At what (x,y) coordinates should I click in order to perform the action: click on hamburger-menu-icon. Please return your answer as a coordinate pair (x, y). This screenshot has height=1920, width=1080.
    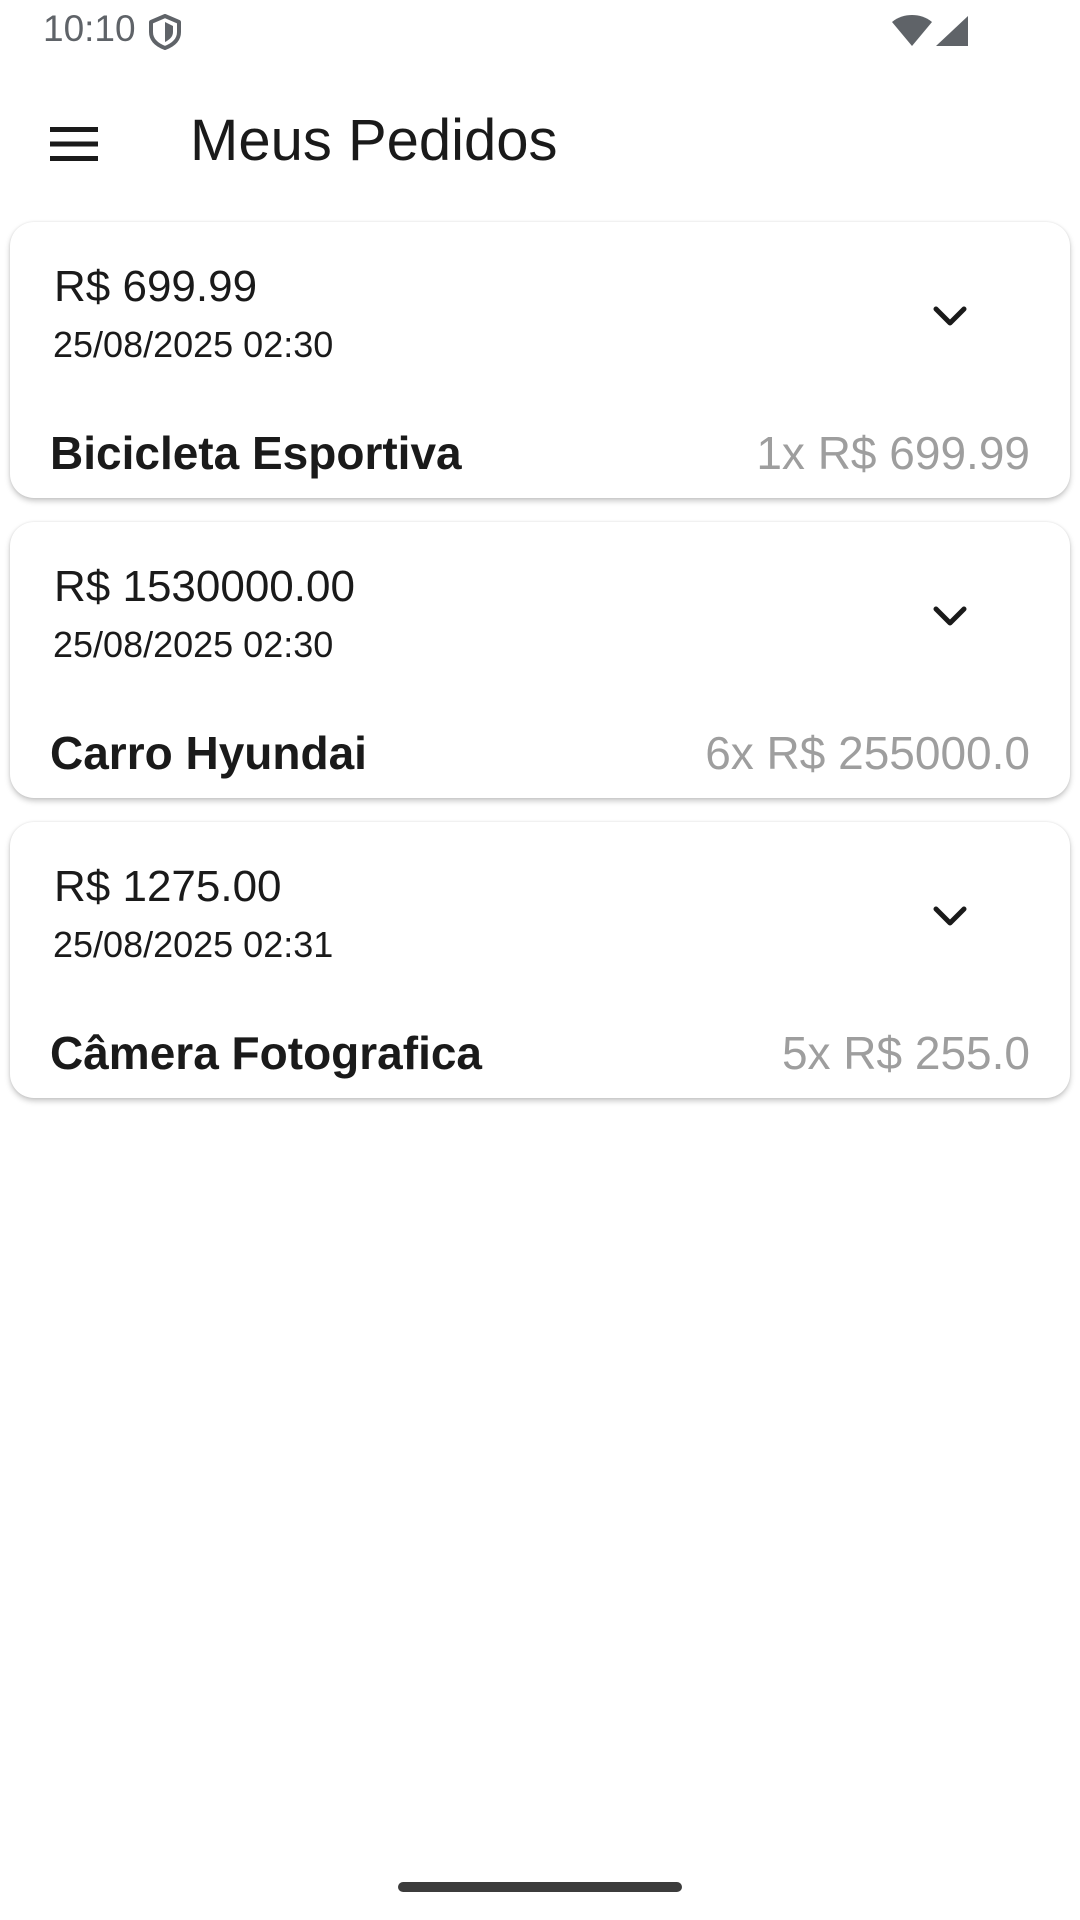
    Looking at the image, I should click on (74, 146).